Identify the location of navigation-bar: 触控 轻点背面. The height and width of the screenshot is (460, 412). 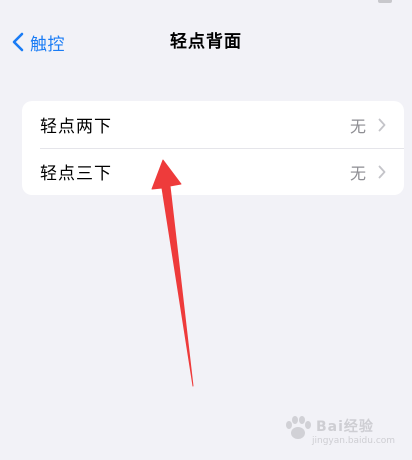
(206, 42).